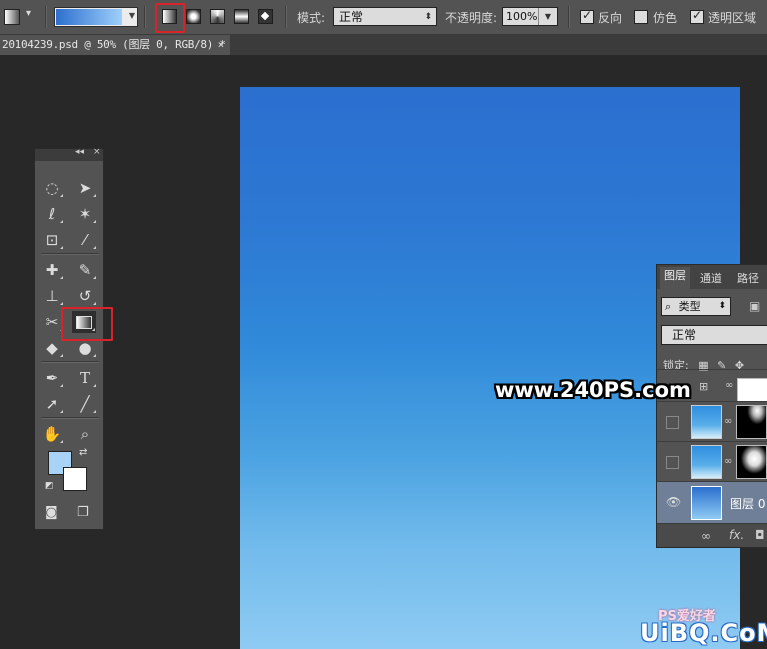 The height and width of the screenshot is (649, 767). I want to click on search-icon: ⌕, so click(668, 306).